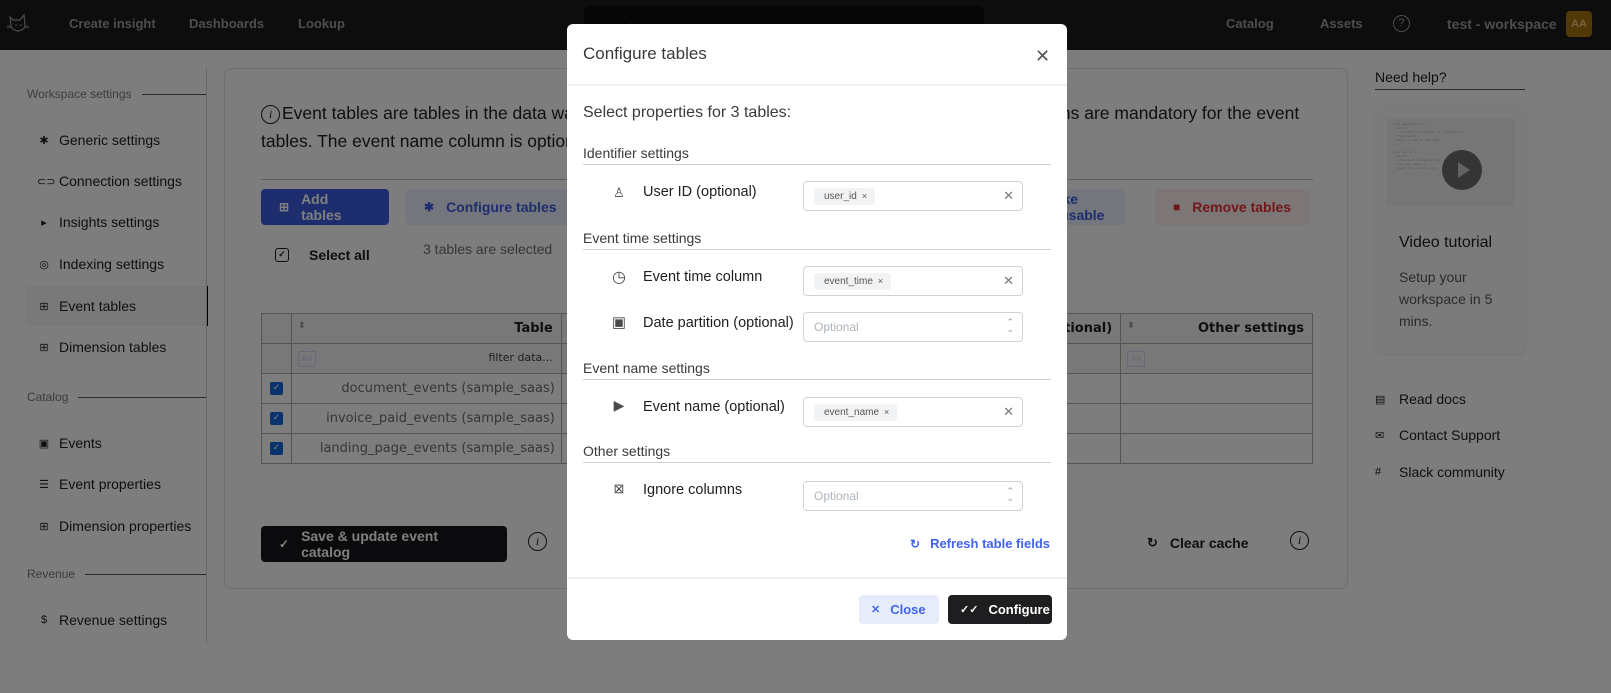 The image size is (1611, 693). What do you see at coordinates (714, 407) in the screenshot?
I see `event-name-label: Event name (optional)` at bounding box center [714, 407].